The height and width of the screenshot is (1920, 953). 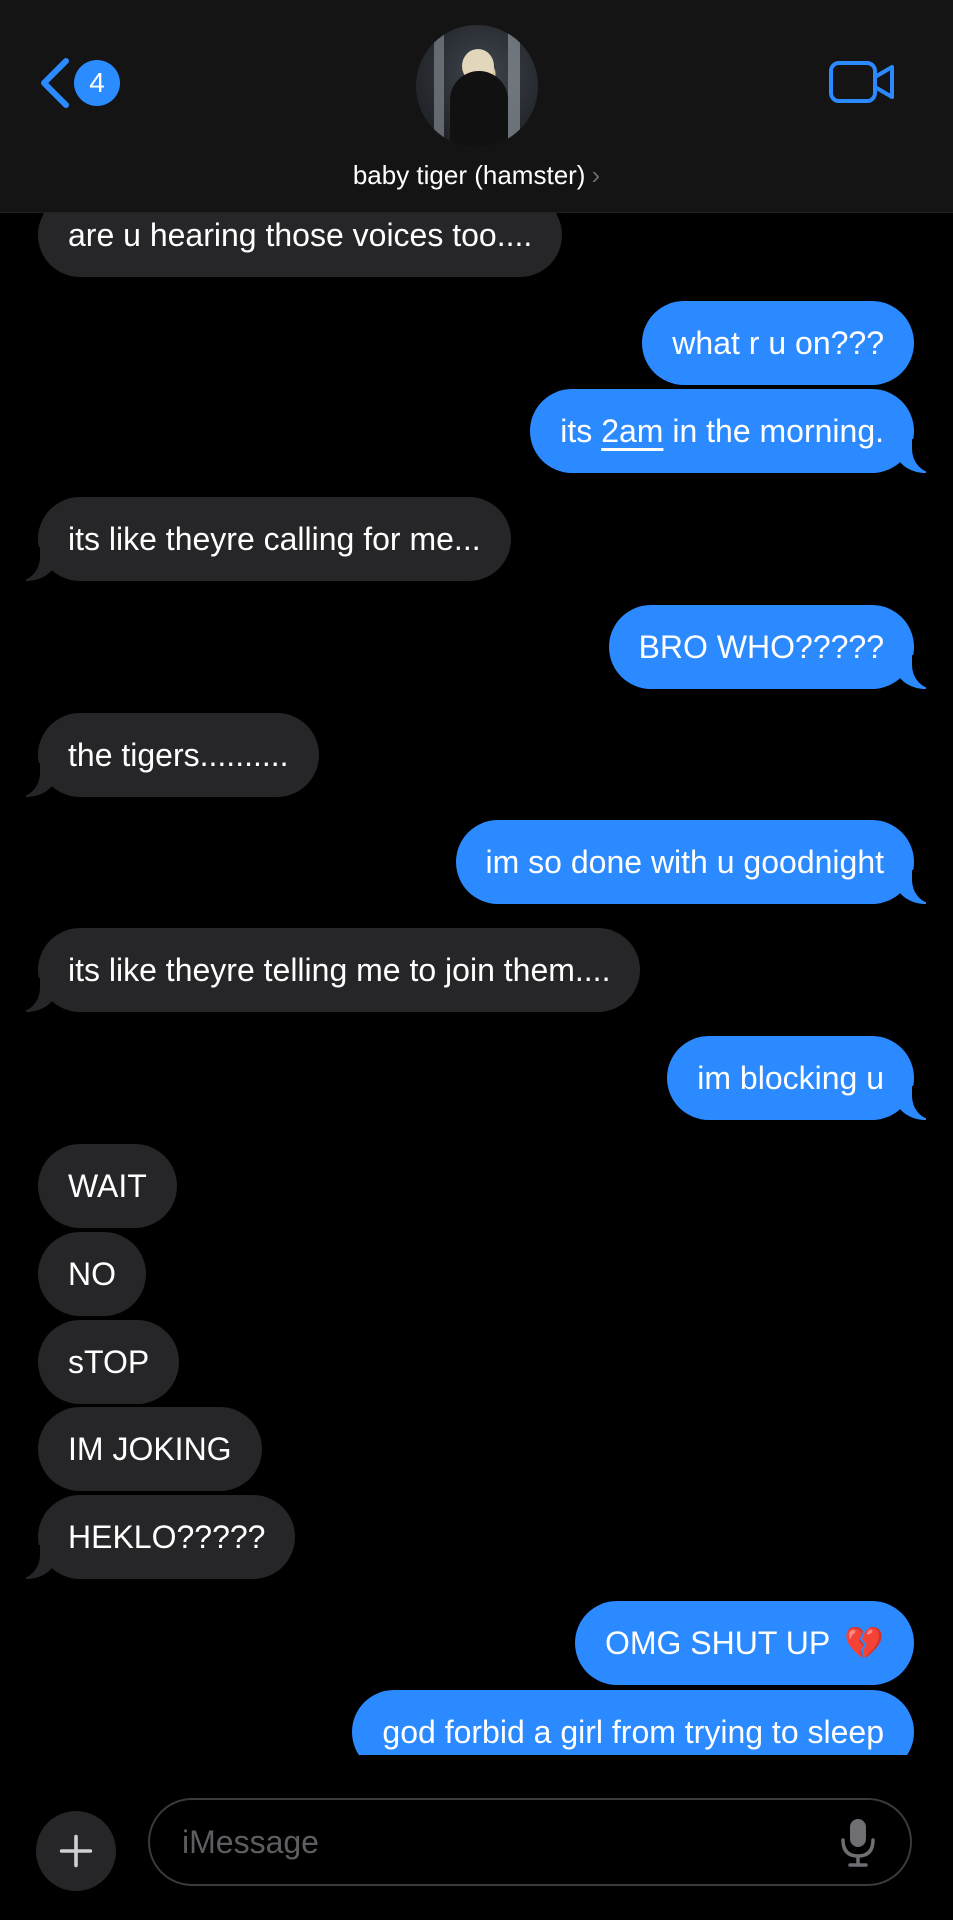 I want to click on message-received: IM JOKING, so click(x=150, y=1449).